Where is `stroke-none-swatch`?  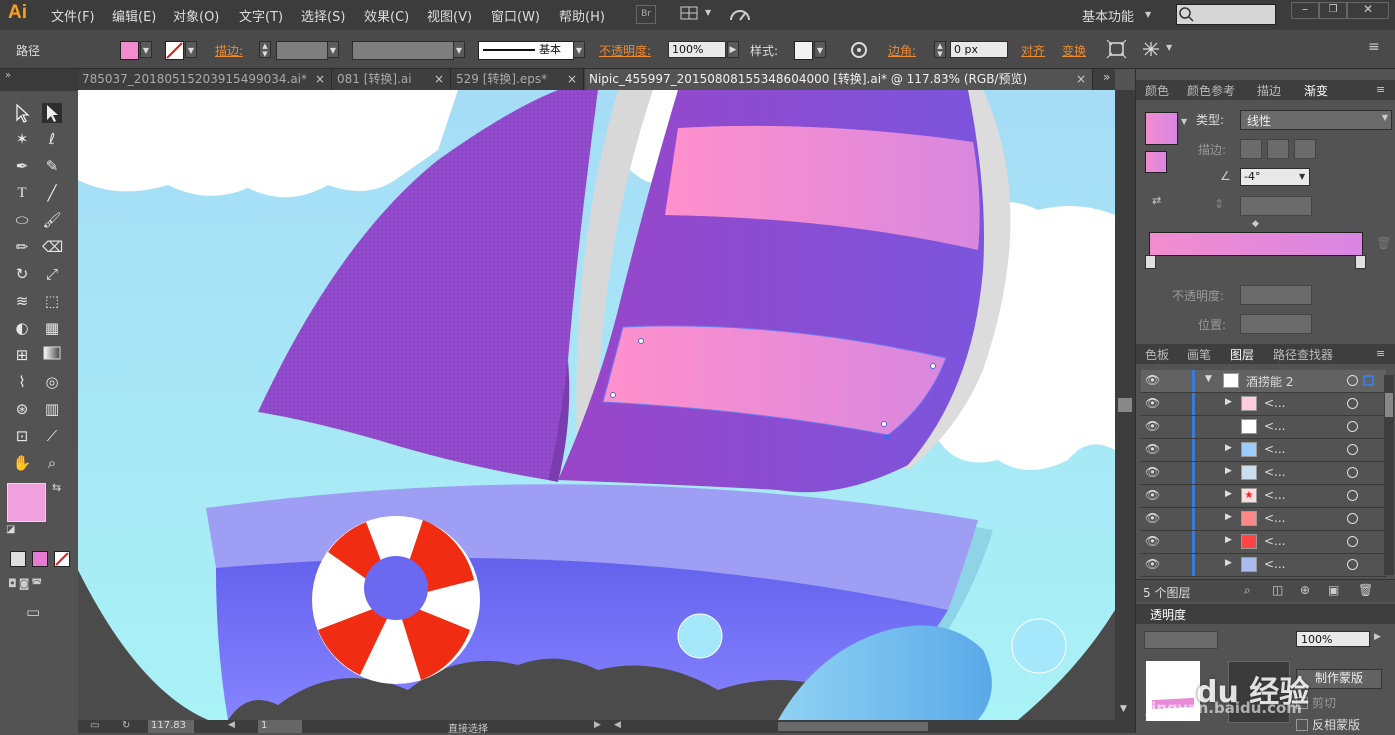 stroke-none-swatch is located at coordinates (174, 50).